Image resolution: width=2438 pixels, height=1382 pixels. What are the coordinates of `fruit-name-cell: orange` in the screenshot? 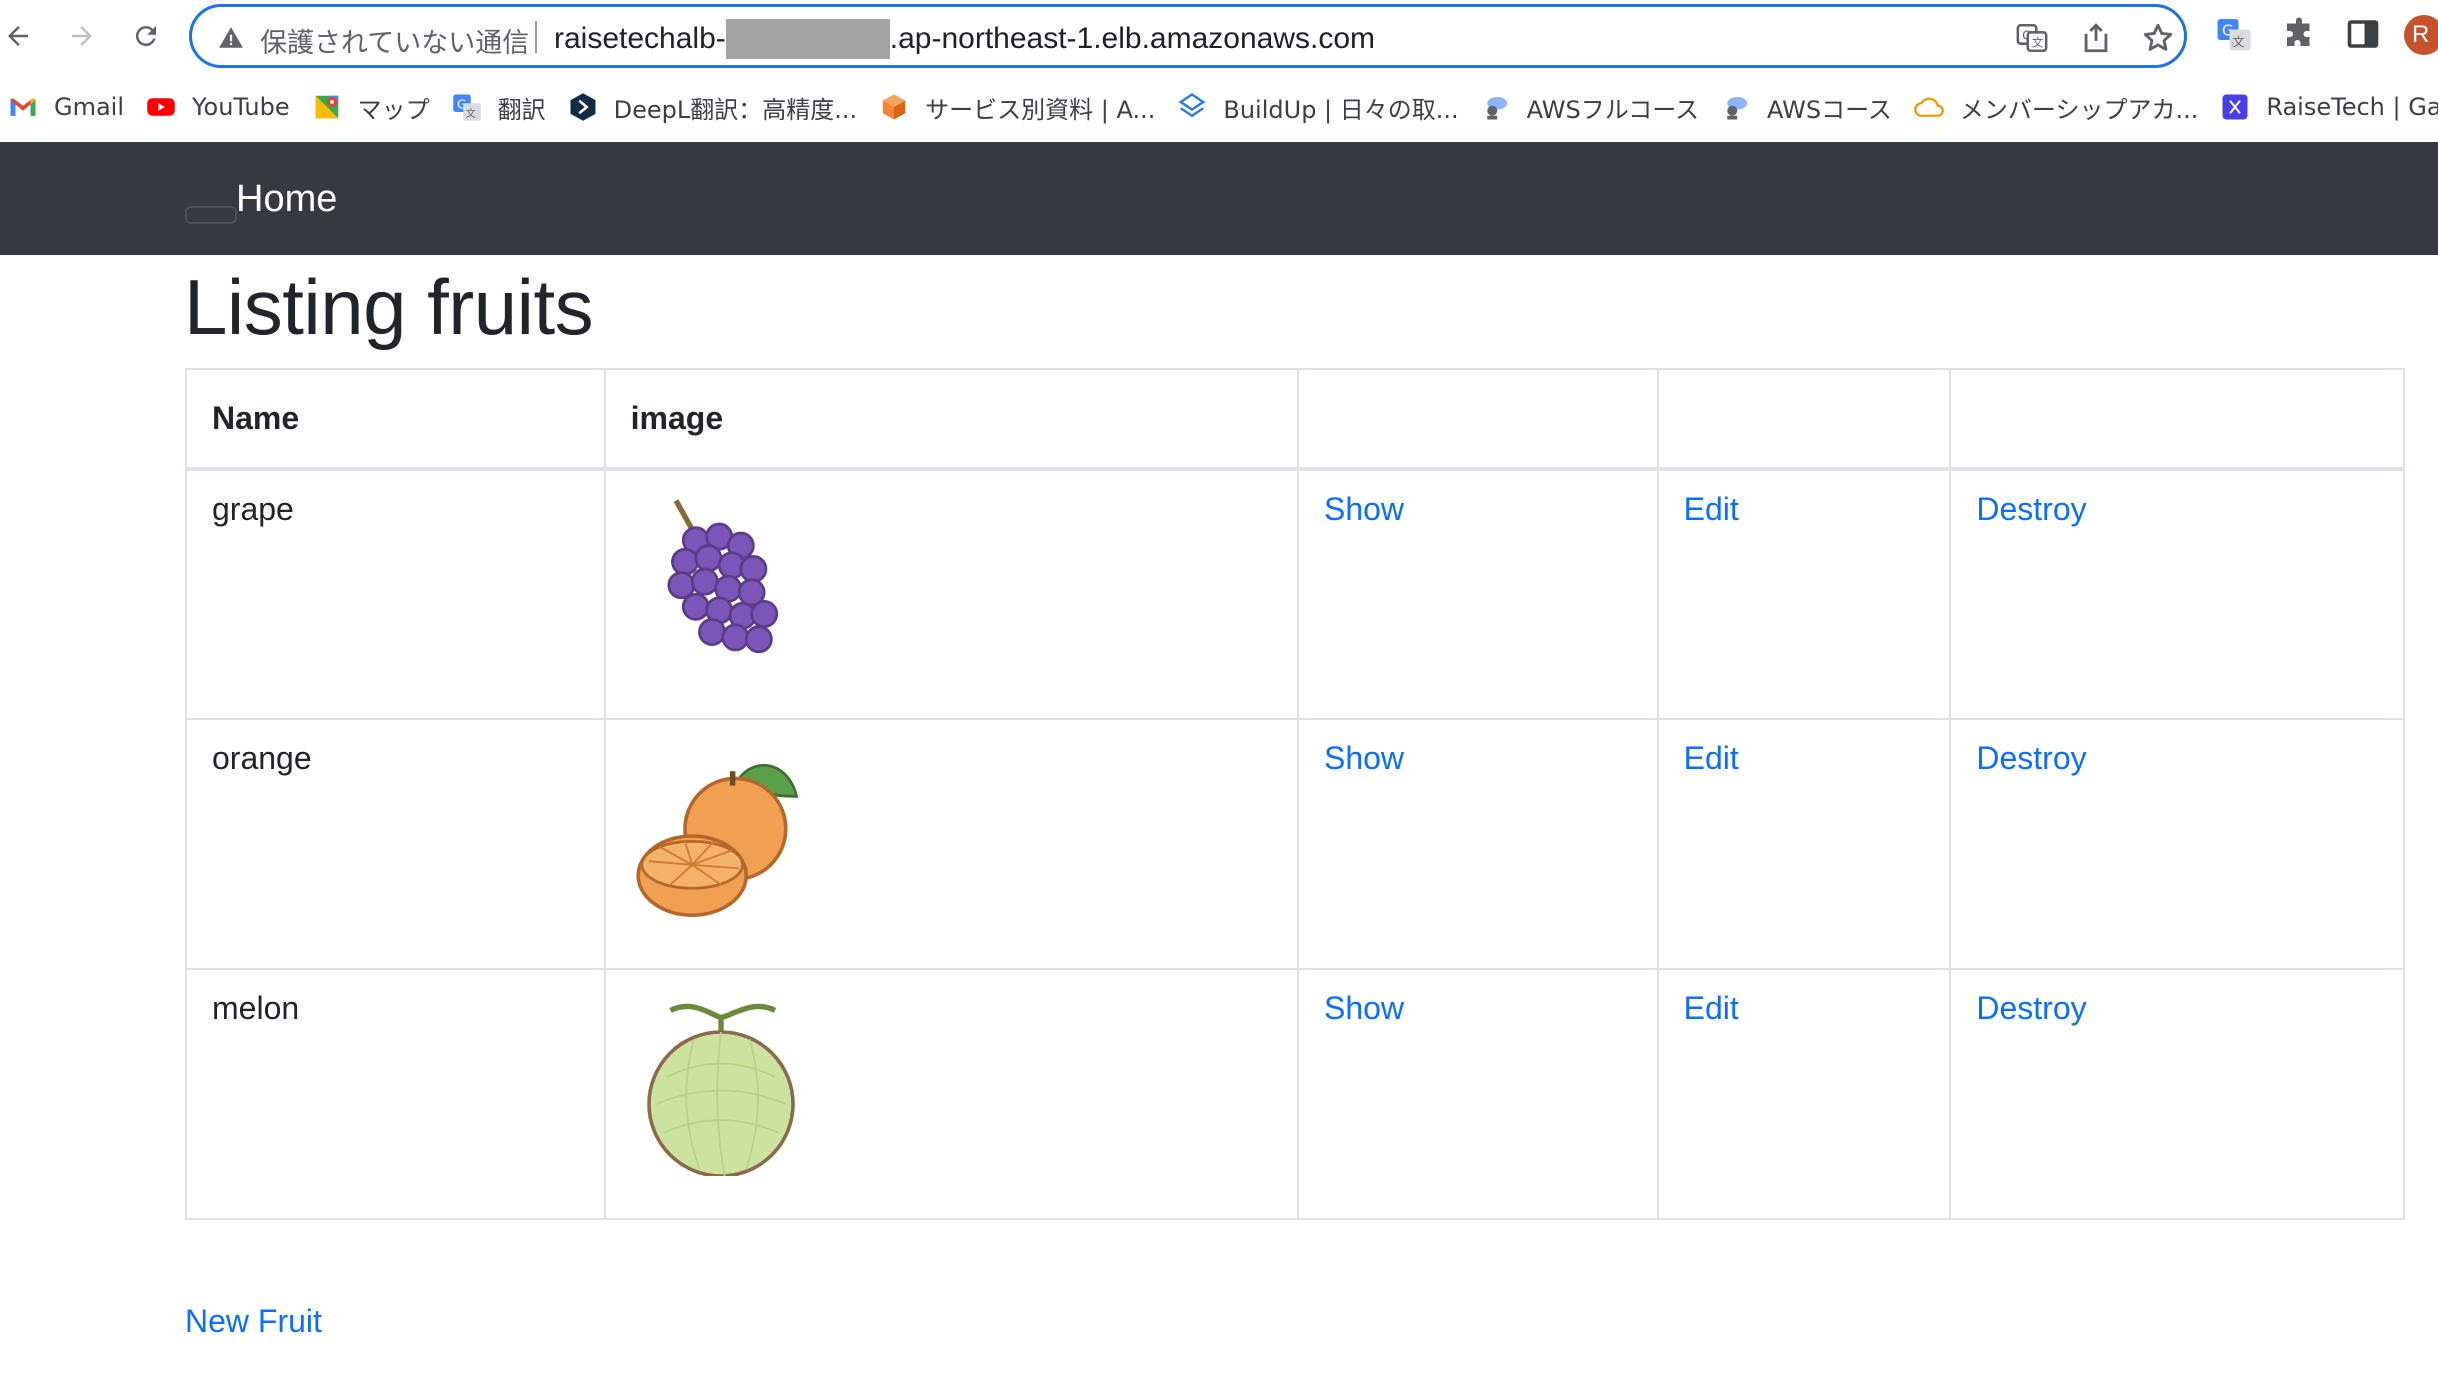 It's located at (395, 844).